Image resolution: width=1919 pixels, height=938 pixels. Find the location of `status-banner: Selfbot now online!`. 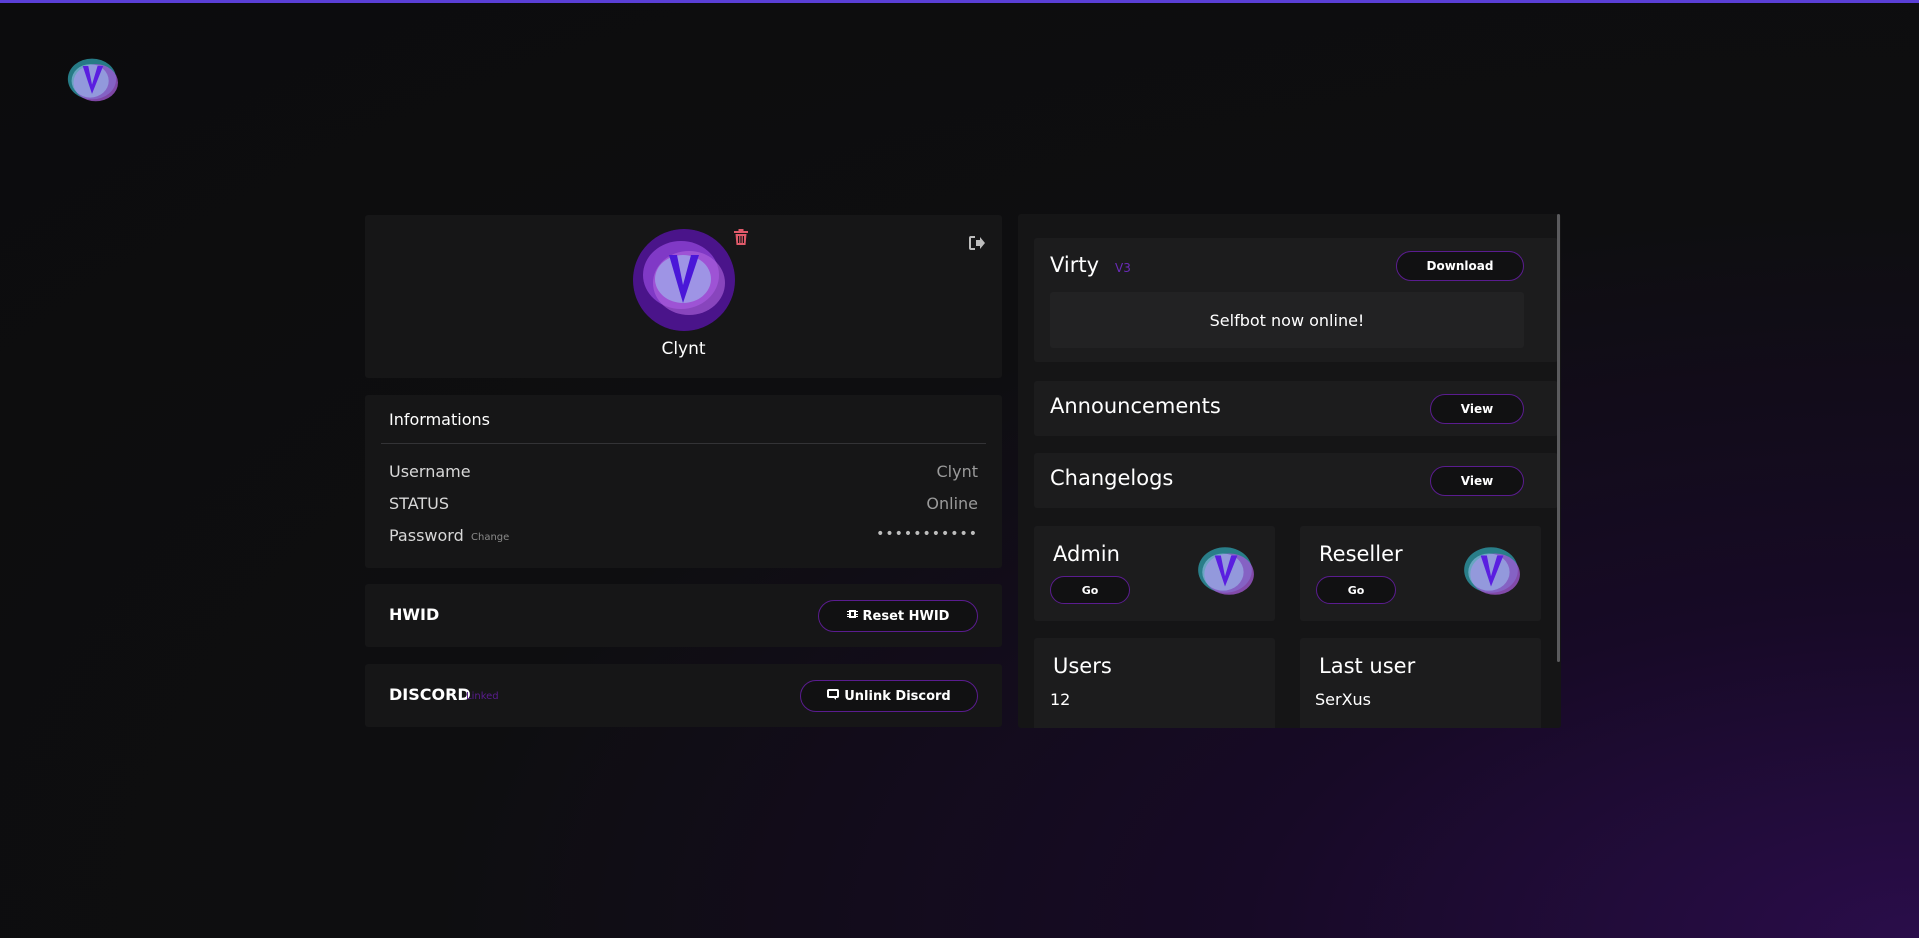

status-banner: Selfbot now online! is located at coordinates (1287, 320).